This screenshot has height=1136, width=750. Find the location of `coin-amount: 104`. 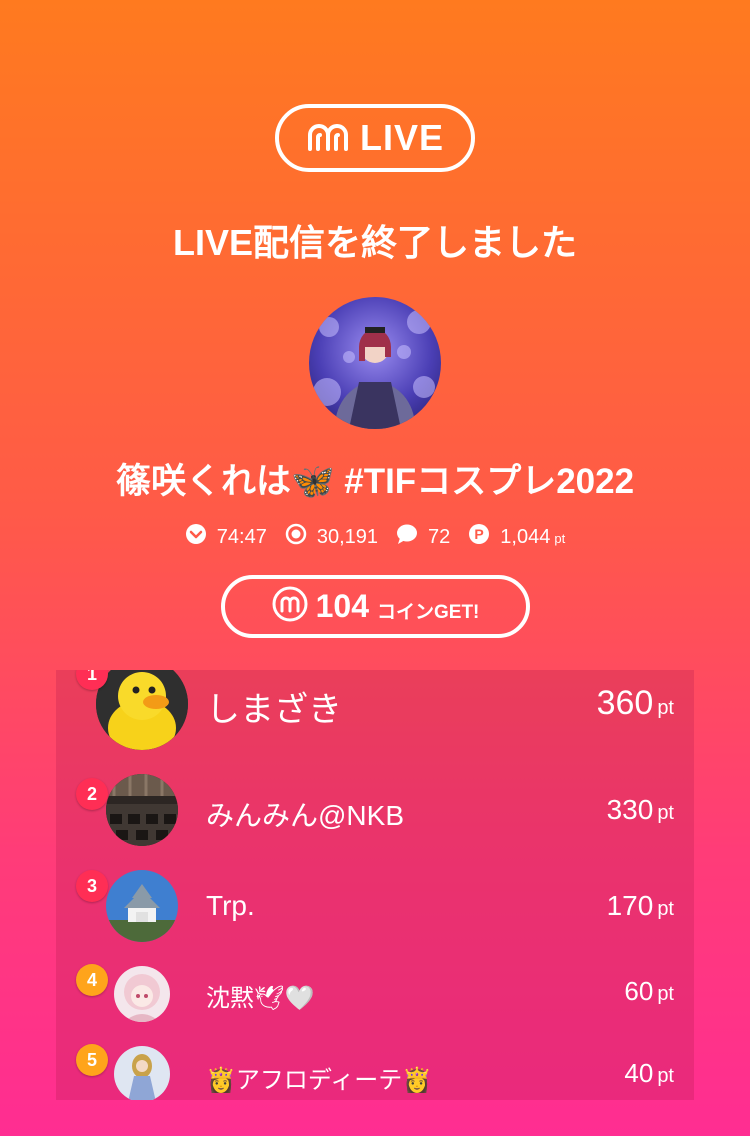

coin-amount: 104 is located at coordinates (342, 606).